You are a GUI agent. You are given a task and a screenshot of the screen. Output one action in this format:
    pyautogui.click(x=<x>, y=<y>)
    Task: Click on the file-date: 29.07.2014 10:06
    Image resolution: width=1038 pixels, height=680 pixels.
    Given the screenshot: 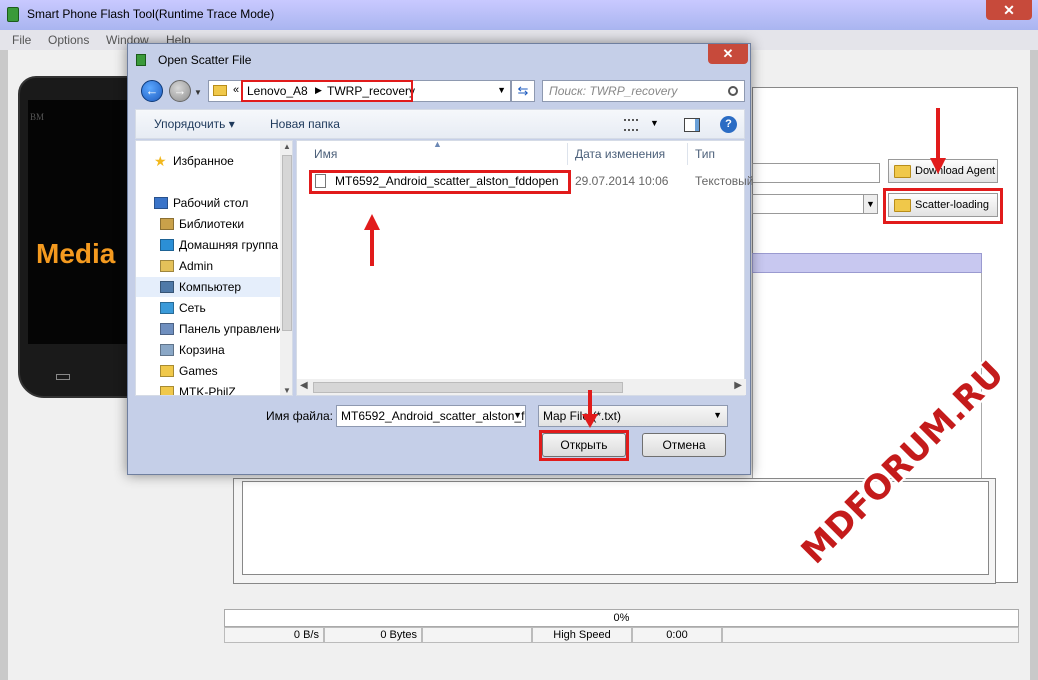 What is the action you would take?
    pyautogui.click(x=622, y=181)
    